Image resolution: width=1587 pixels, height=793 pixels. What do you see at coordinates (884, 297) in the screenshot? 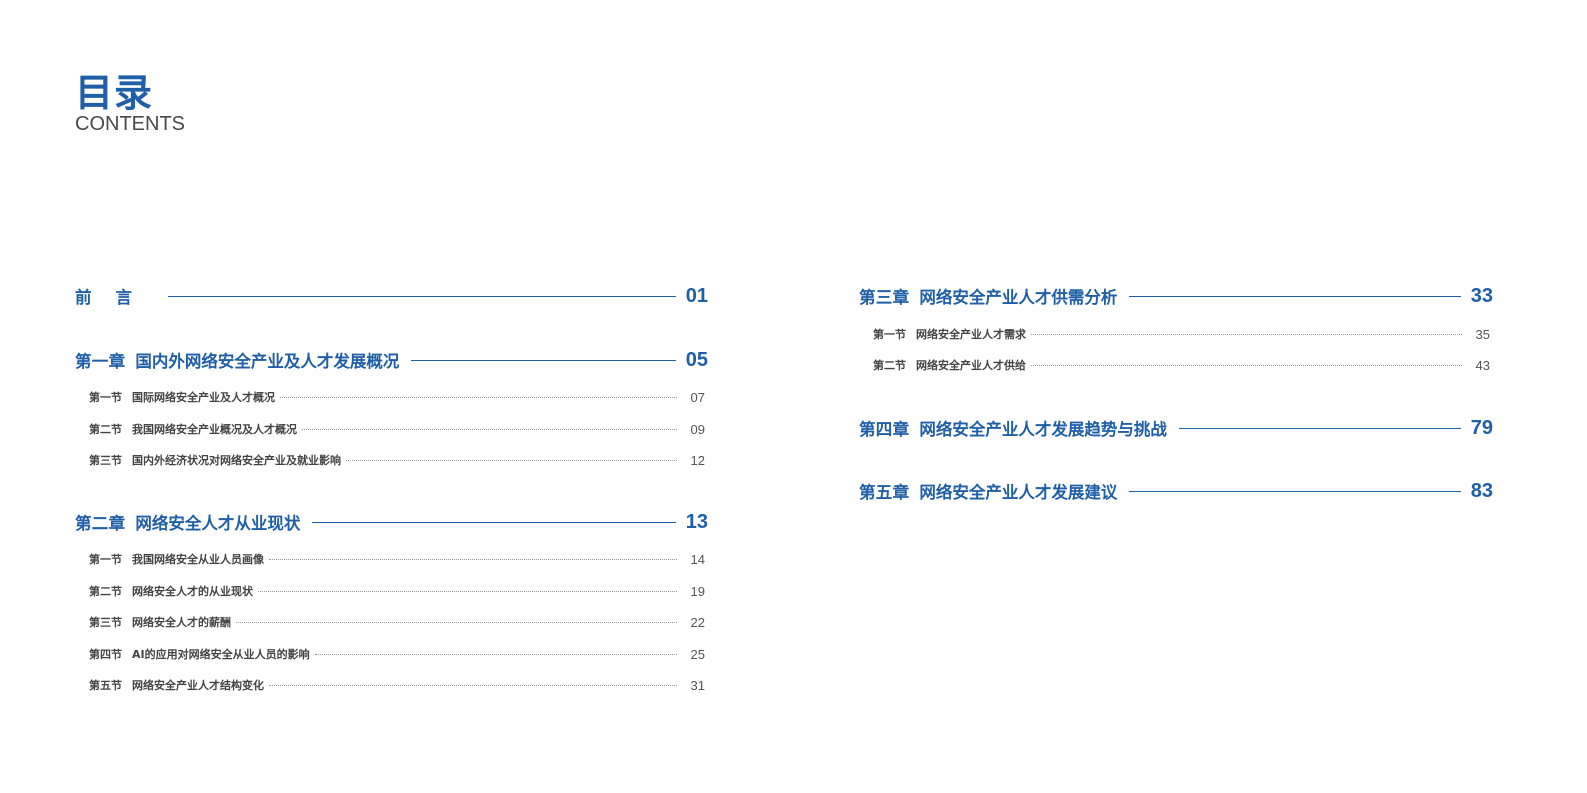
I see `chapter-label: 第三章` at bounding box center [884, 297].